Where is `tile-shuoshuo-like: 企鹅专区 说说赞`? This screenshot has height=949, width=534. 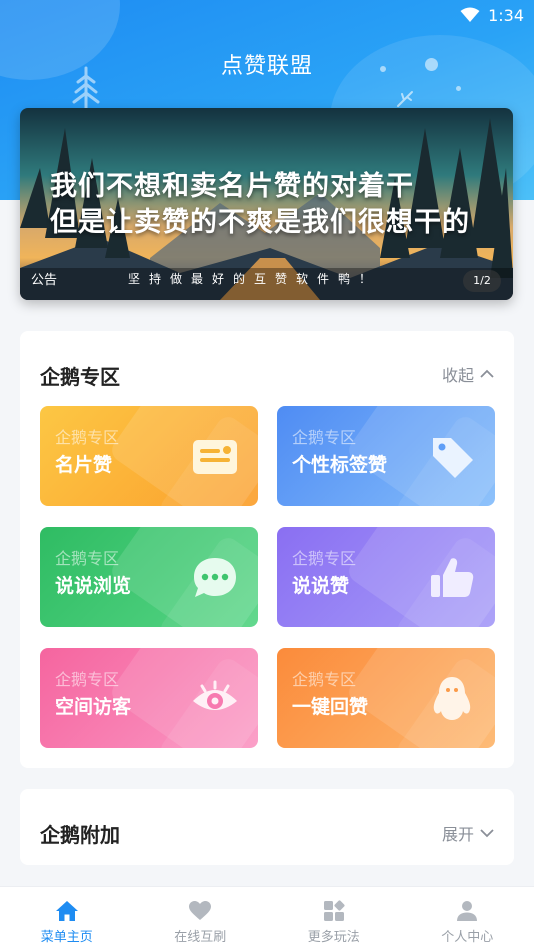 tile-shuoshuo-like: 企鹅专区 说说赞 is located at coordinates (386, 577).